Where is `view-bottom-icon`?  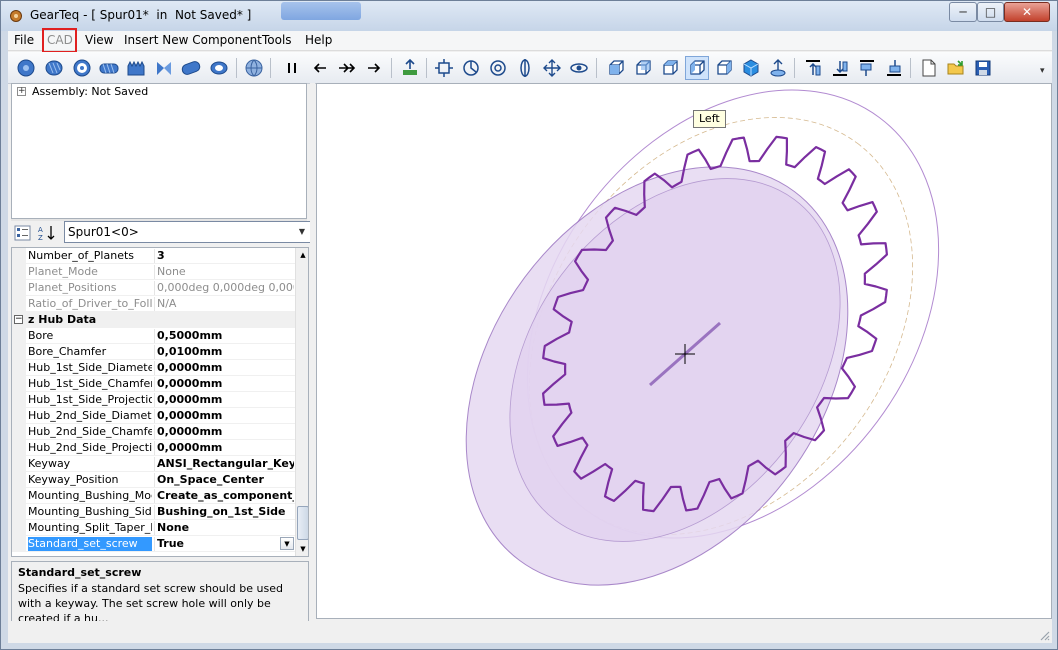
view-bottom-icon is located at coordinates (778, 68).